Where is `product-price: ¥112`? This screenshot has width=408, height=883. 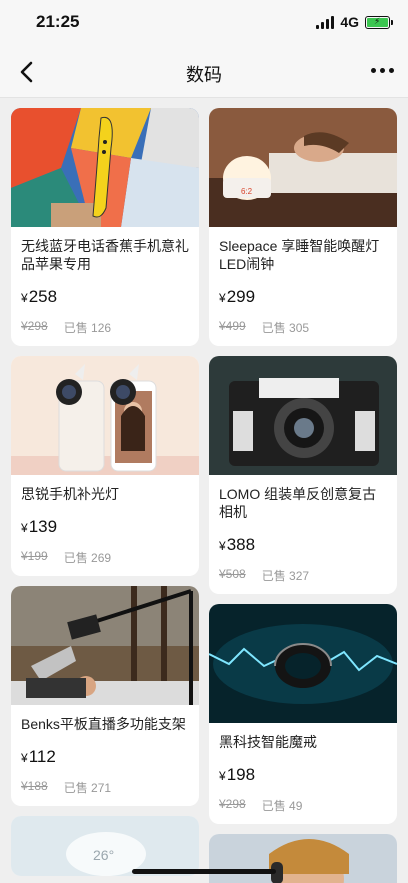
product-price: ¥112 is located at coordinates (38, 756).